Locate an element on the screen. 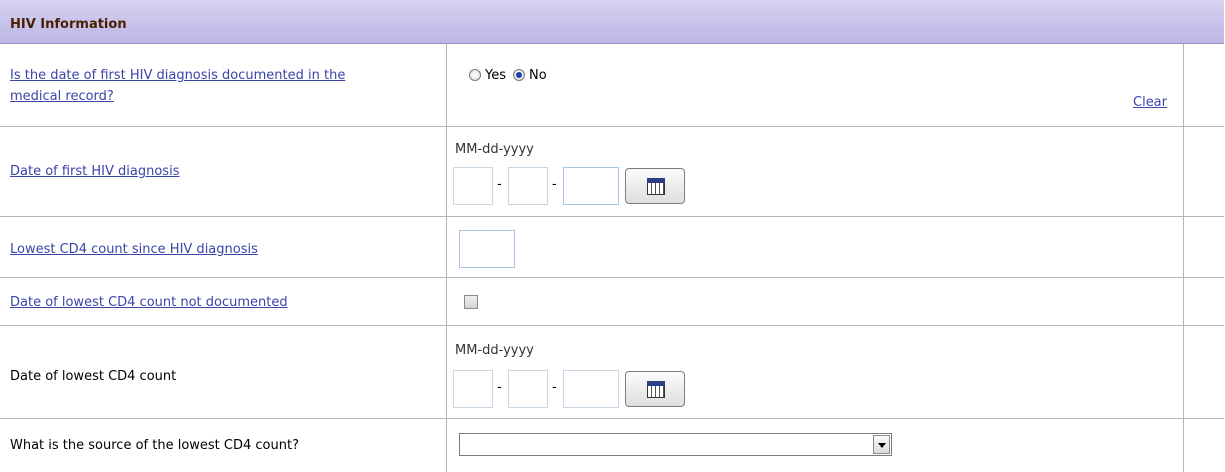 Image resolution: width=1225 pixels, height=472 pixels. section-header: HIV Information is located at coordinates (612, 22).